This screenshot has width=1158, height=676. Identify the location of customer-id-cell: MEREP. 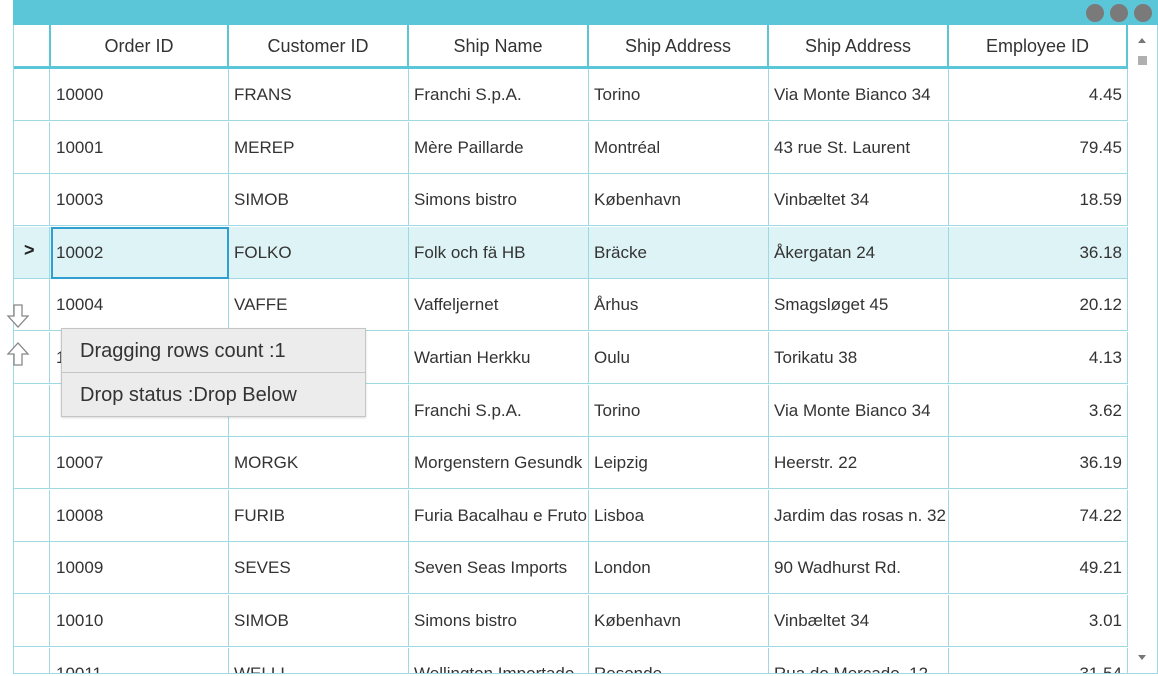
(319, 147).